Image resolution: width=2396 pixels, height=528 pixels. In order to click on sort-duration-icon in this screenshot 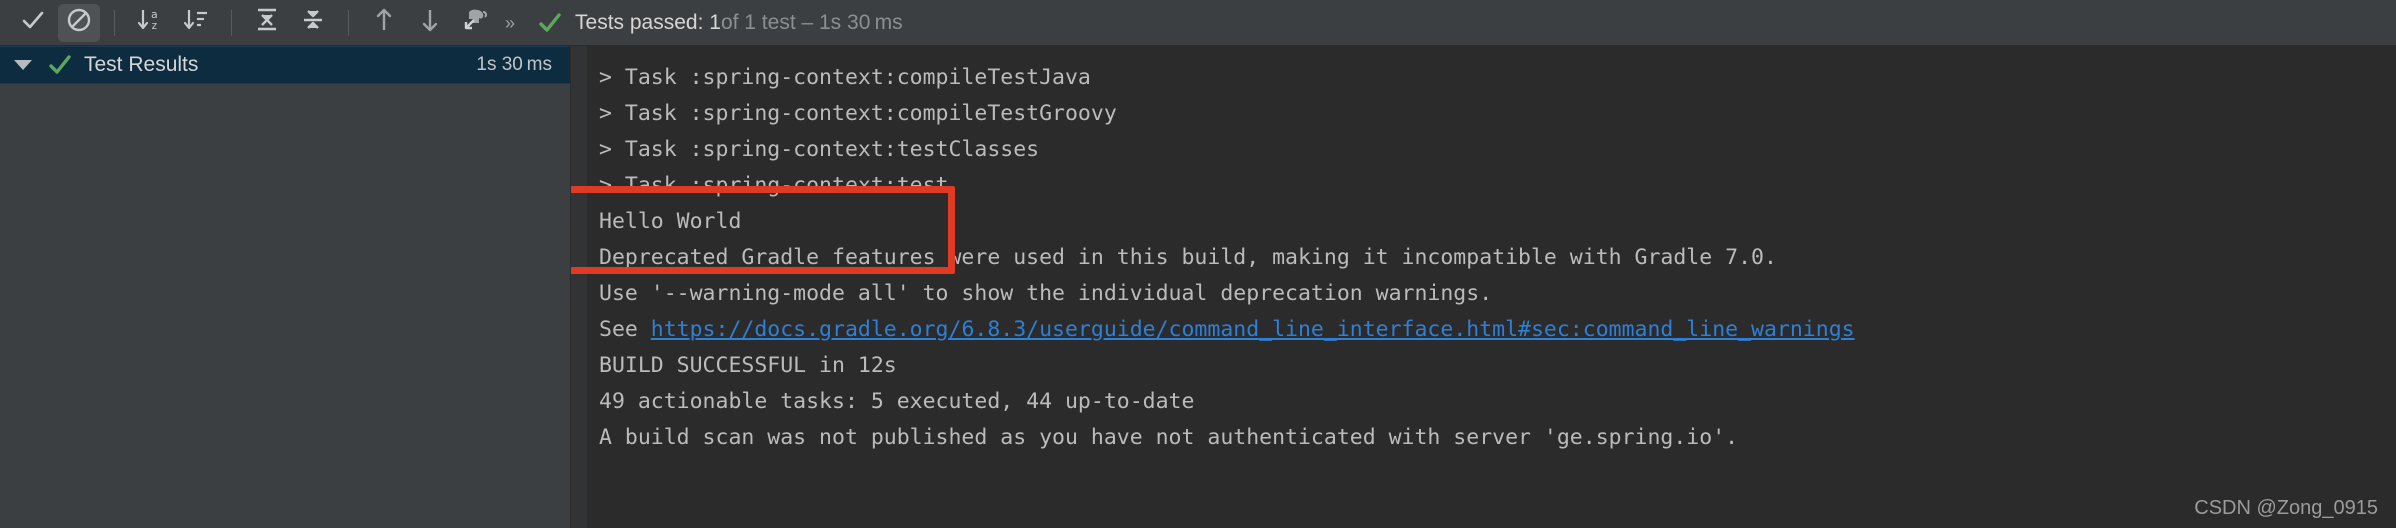, I will do `click(196, 22)`.